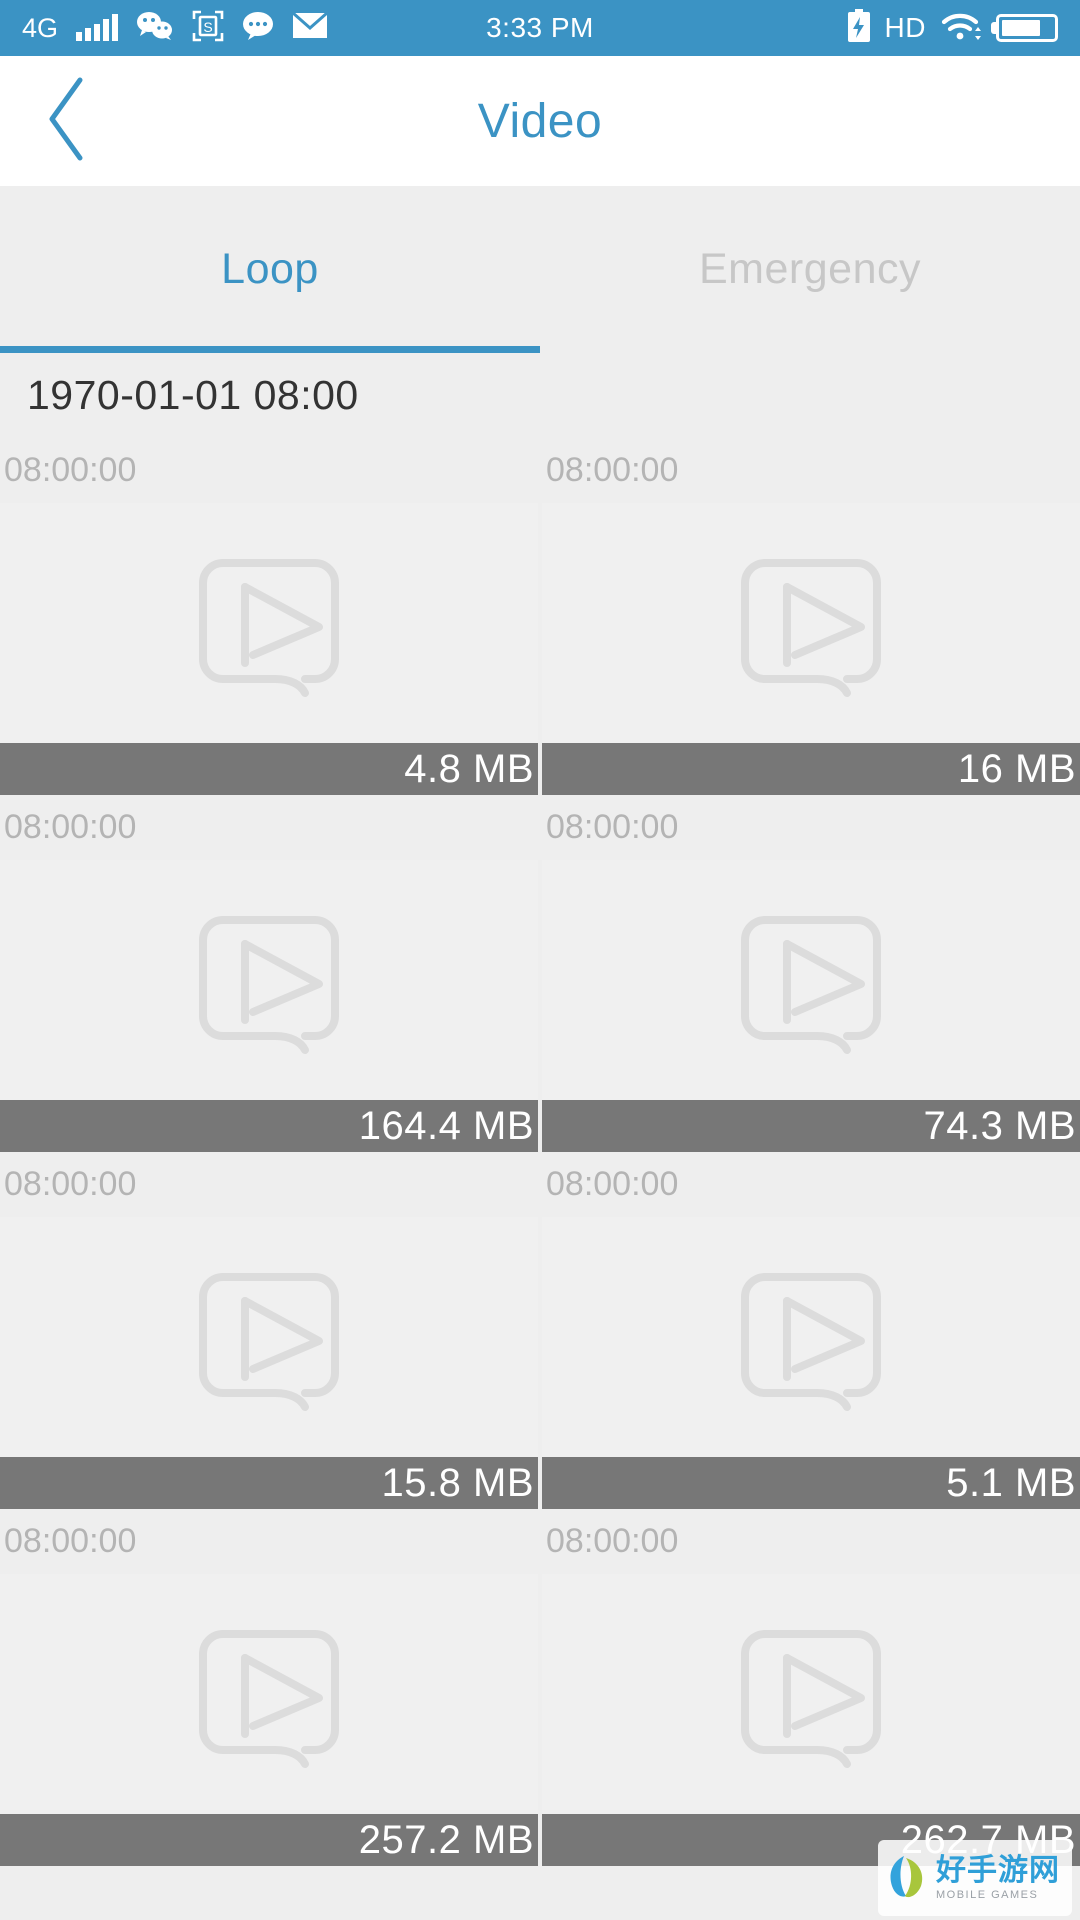  I want to click on video-grid-item: 08:00:00 4.8 MB, so click(269, 616).